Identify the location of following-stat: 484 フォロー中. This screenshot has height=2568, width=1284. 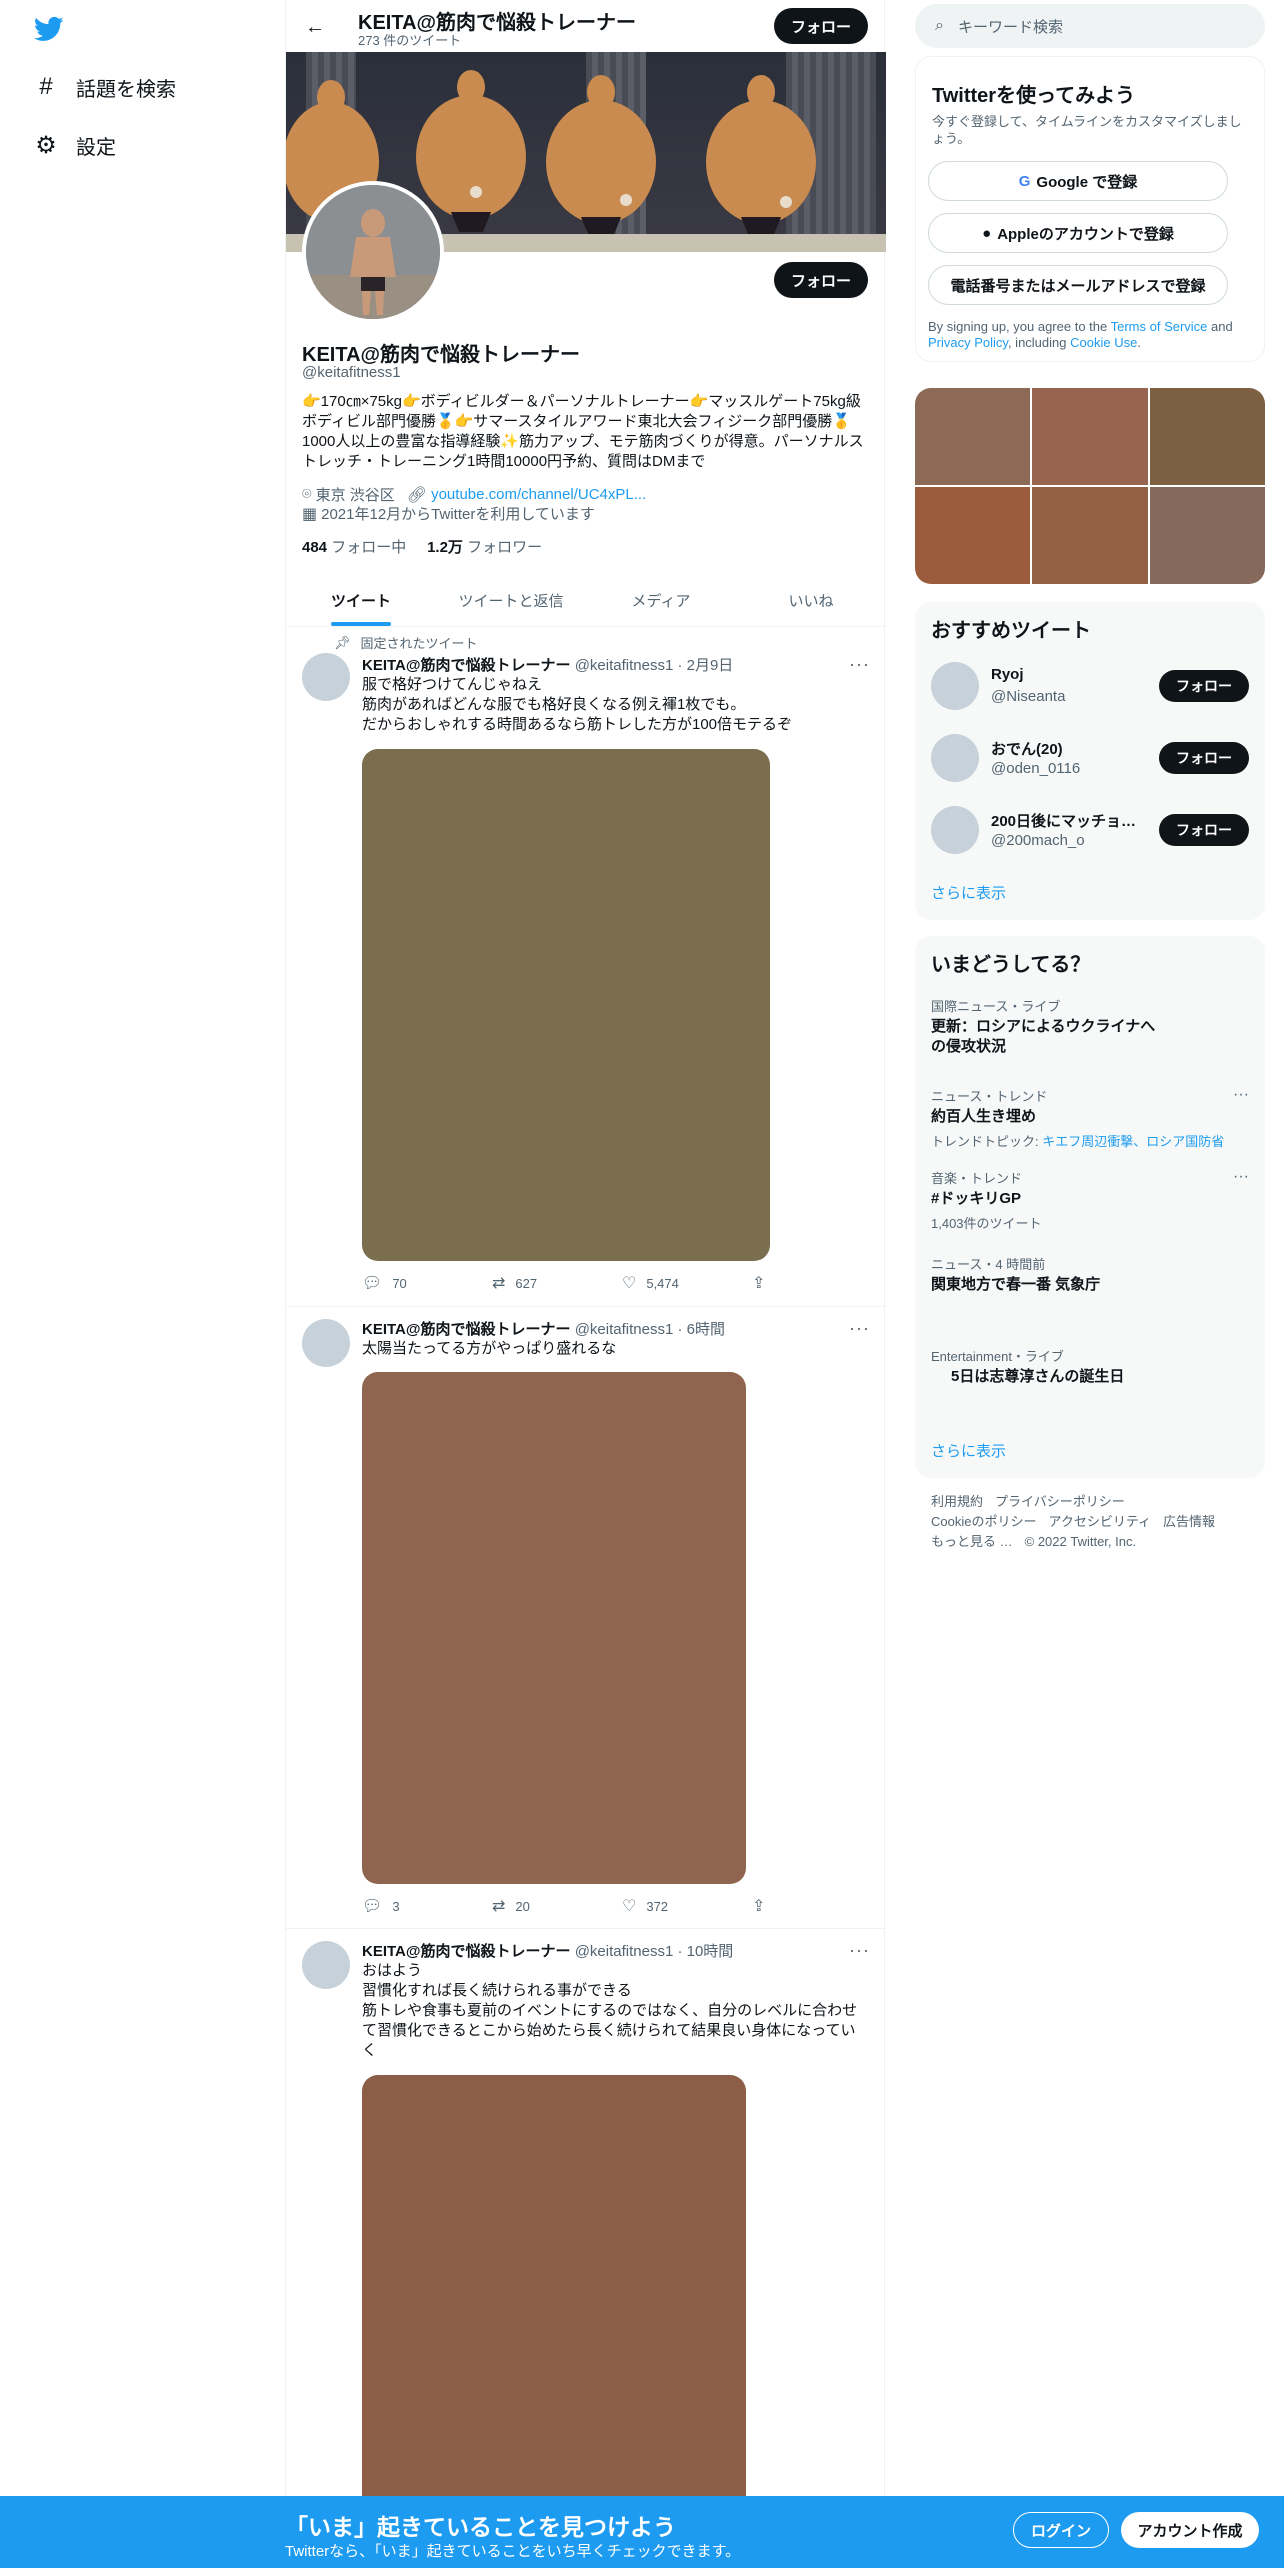
(354, 547).